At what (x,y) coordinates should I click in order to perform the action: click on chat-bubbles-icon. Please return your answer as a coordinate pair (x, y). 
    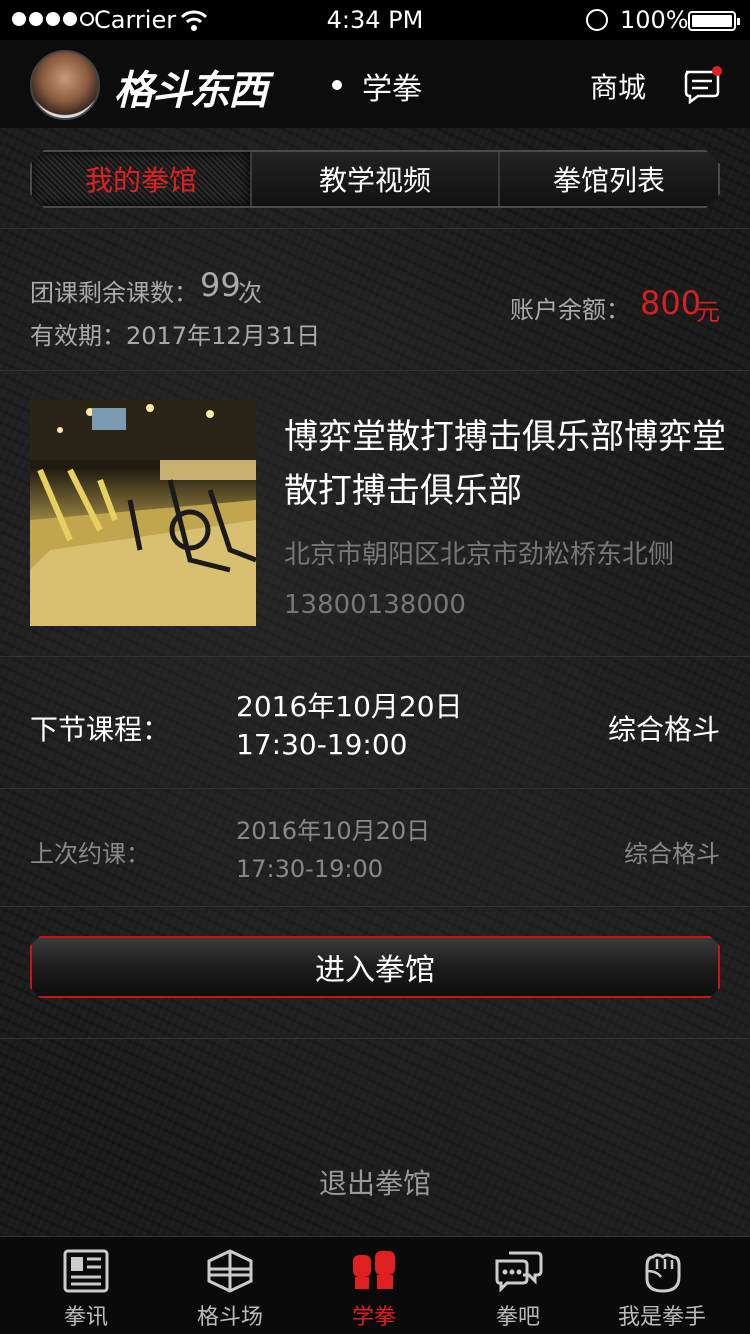
    Looking at the image, I should click on (519, 1272).